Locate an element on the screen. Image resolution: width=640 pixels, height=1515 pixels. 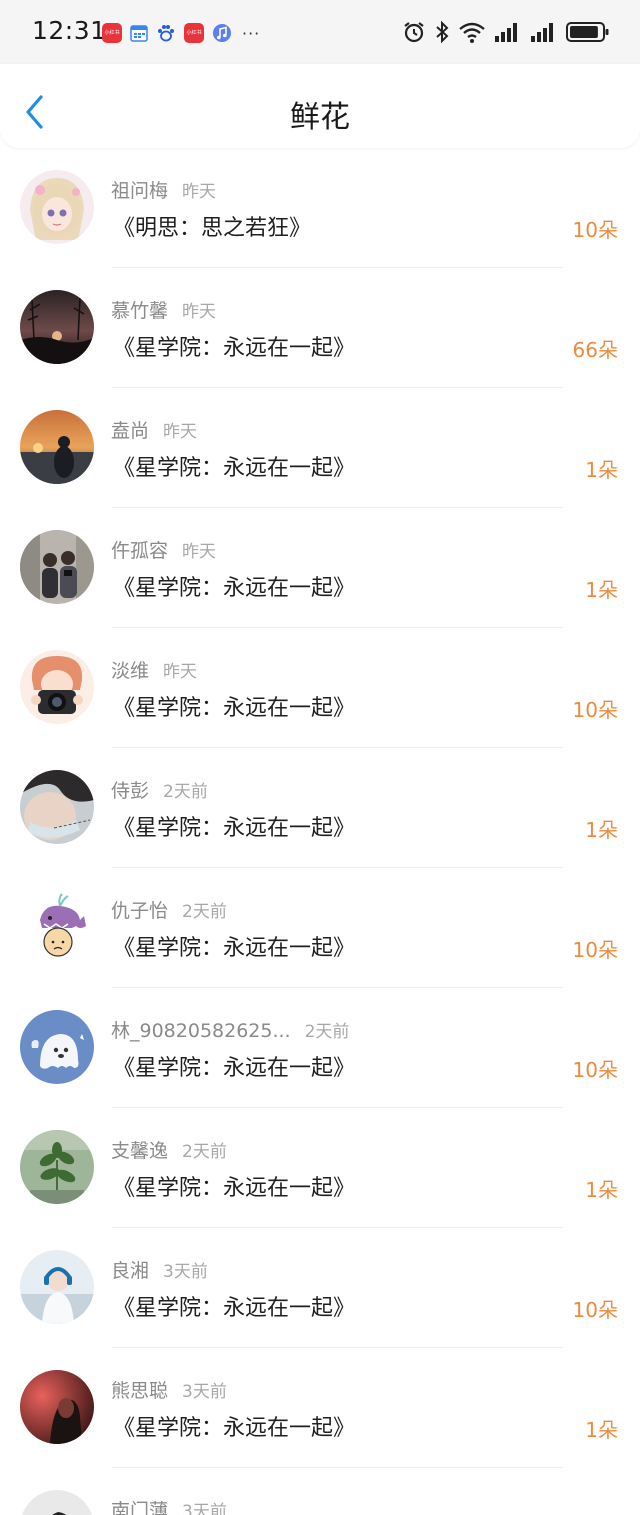
sender-line: 熊思聪 3天前 is located at coordinates (169, 1389).